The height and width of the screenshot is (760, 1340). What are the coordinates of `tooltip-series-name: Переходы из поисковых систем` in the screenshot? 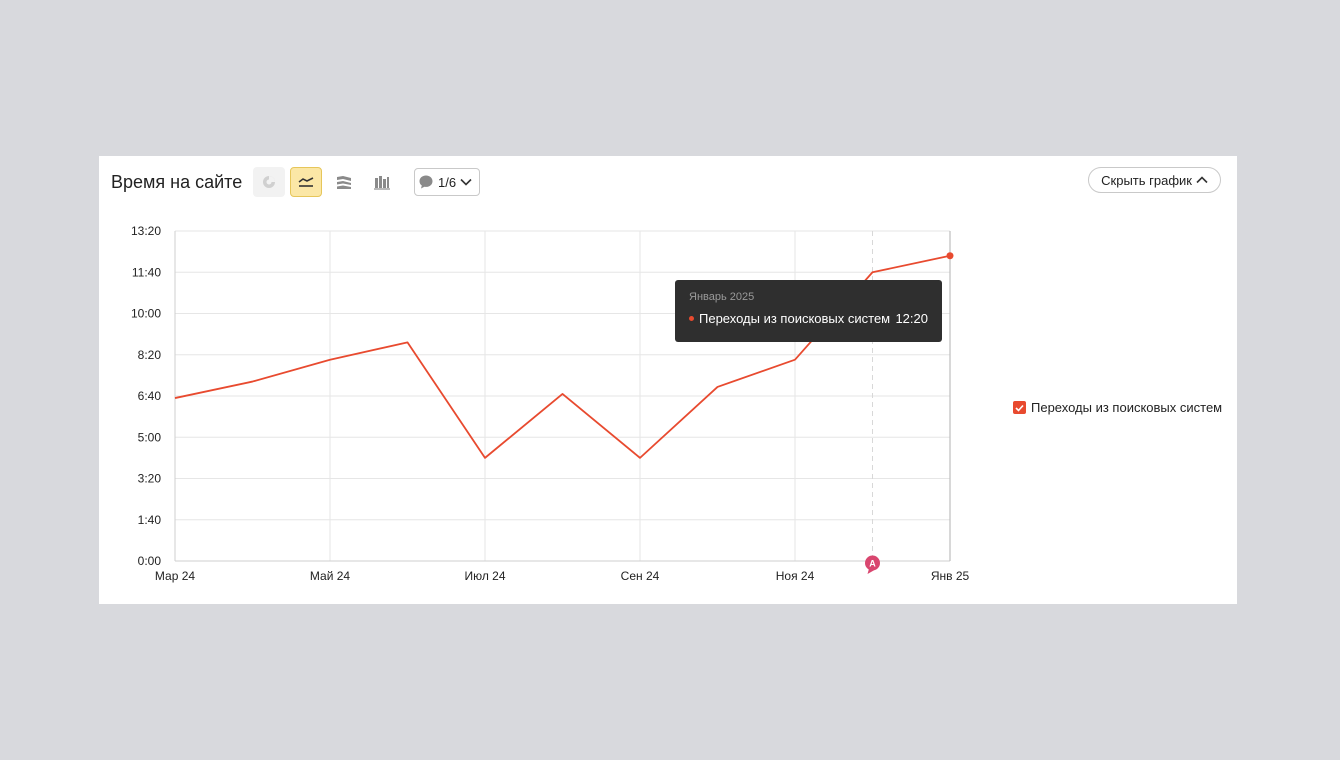 It's located at (795, 318).